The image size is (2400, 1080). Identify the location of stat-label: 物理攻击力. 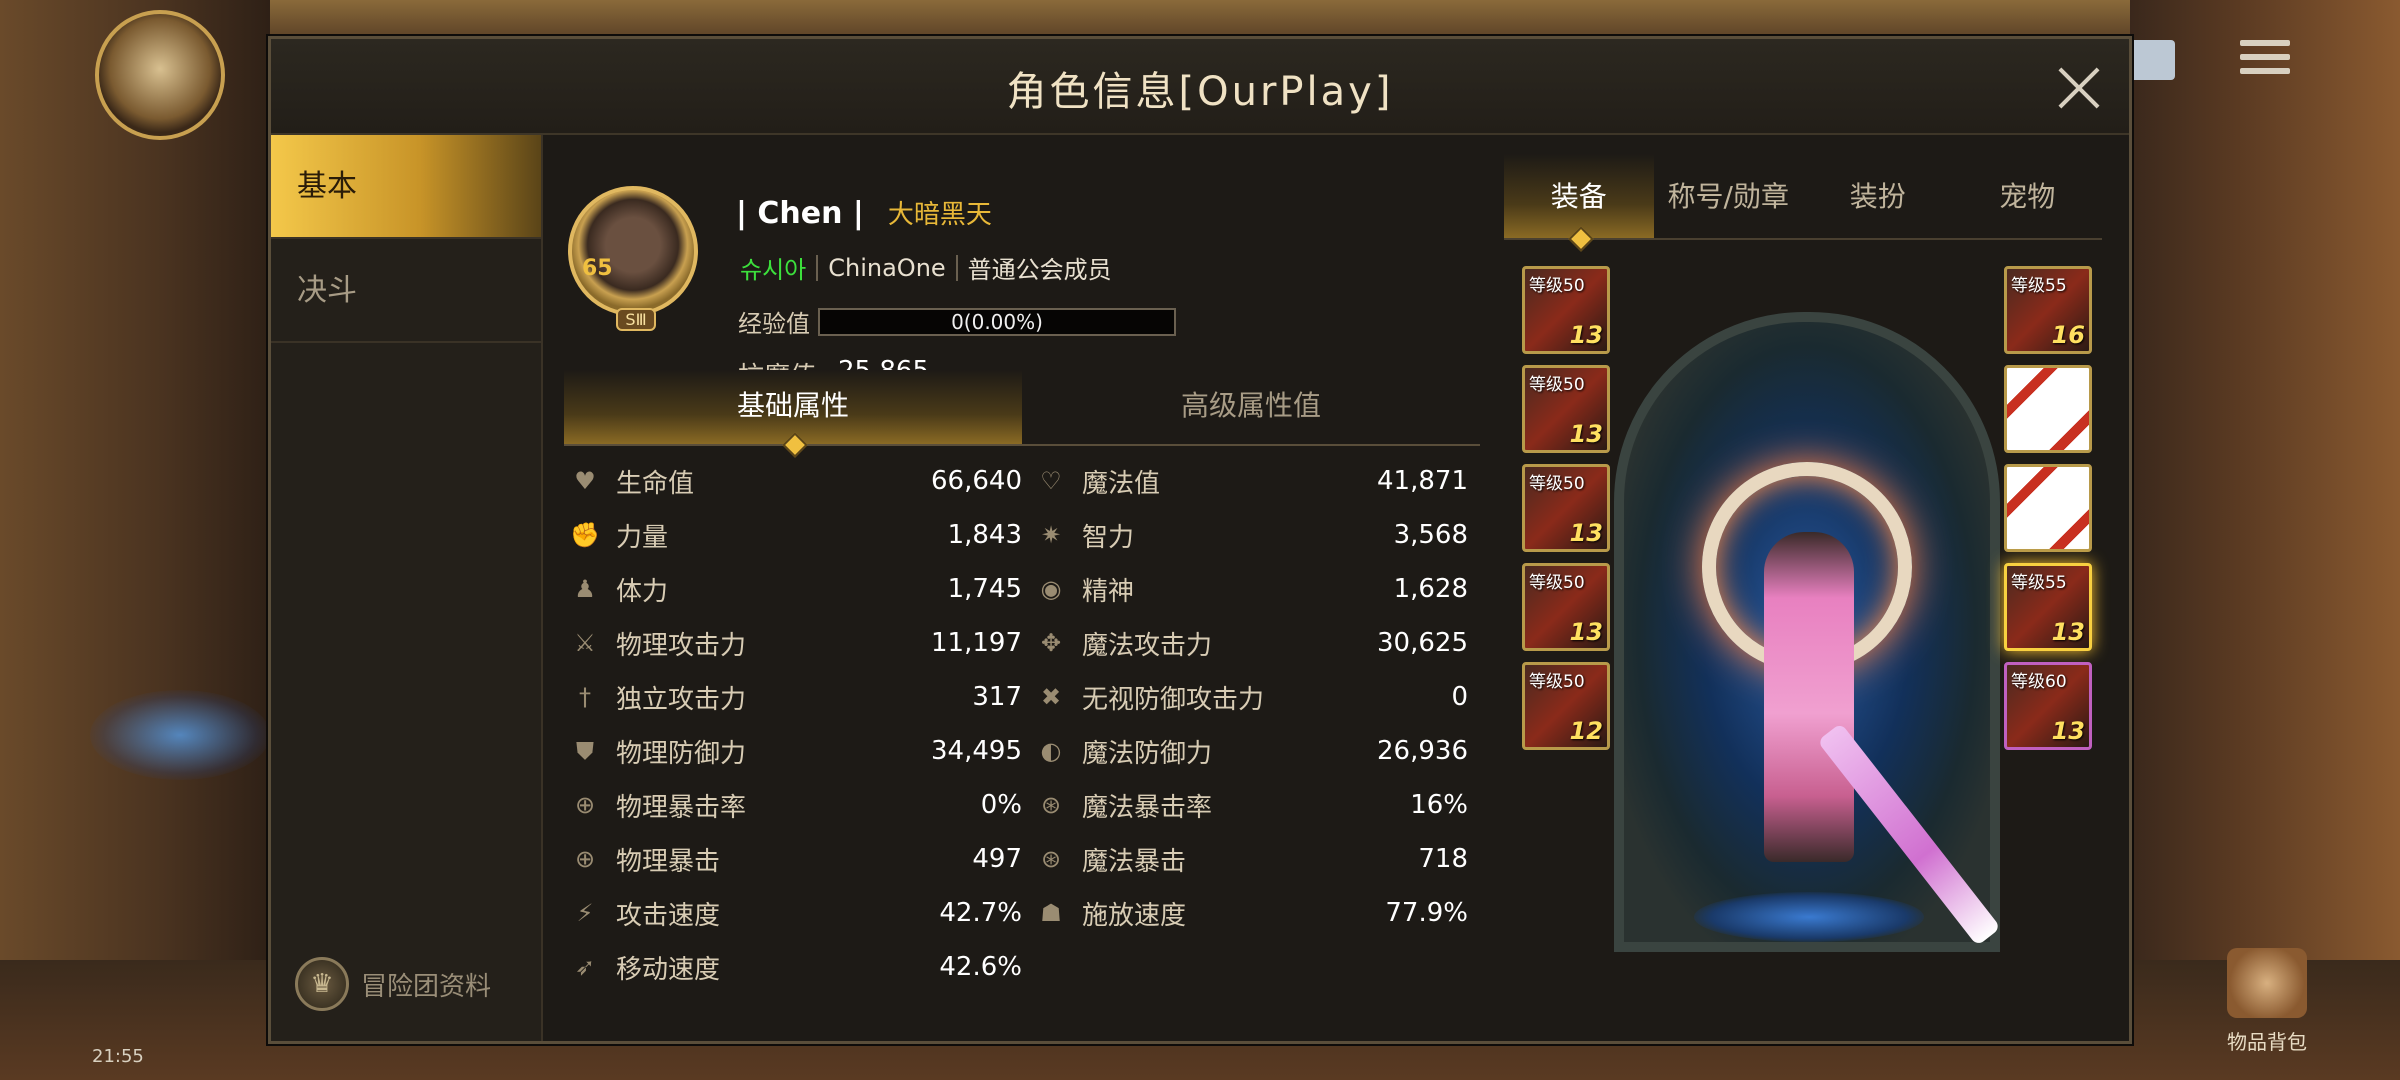
(681, 645).